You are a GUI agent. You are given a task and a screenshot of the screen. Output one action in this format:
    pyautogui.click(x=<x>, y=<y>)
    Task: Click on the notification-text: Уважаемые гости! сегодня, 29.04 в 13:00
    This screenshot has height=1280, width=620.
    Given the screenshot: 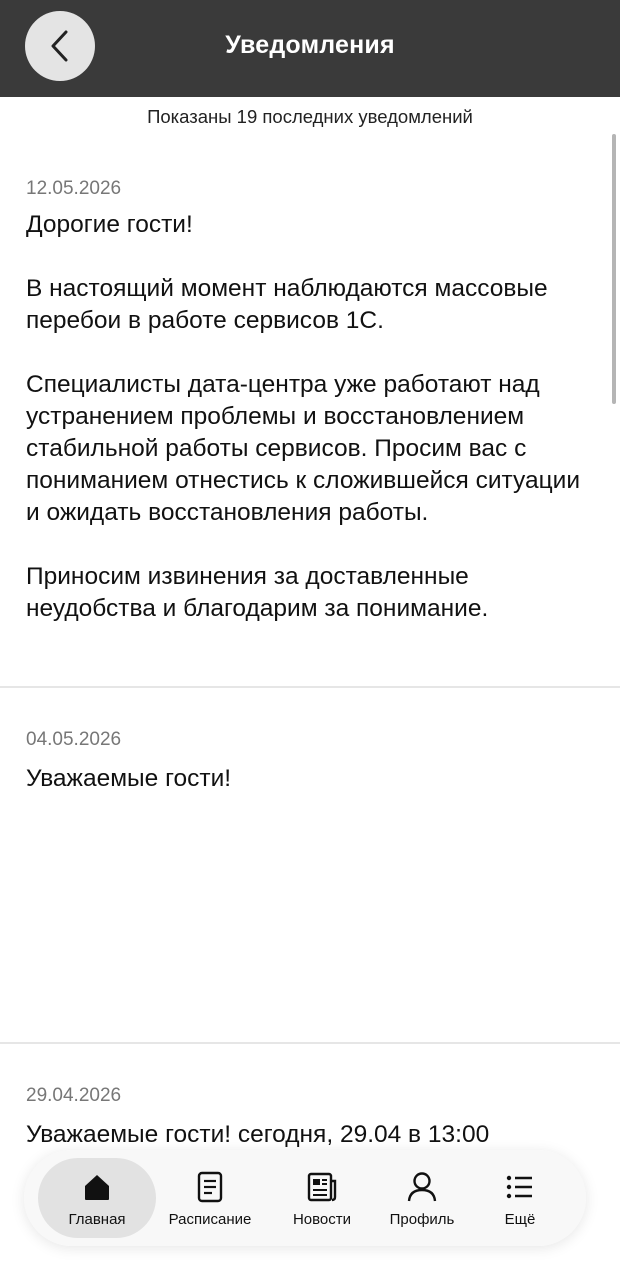 What is the action you would take?
    pyautogui.click(x=306, y=1135)
    